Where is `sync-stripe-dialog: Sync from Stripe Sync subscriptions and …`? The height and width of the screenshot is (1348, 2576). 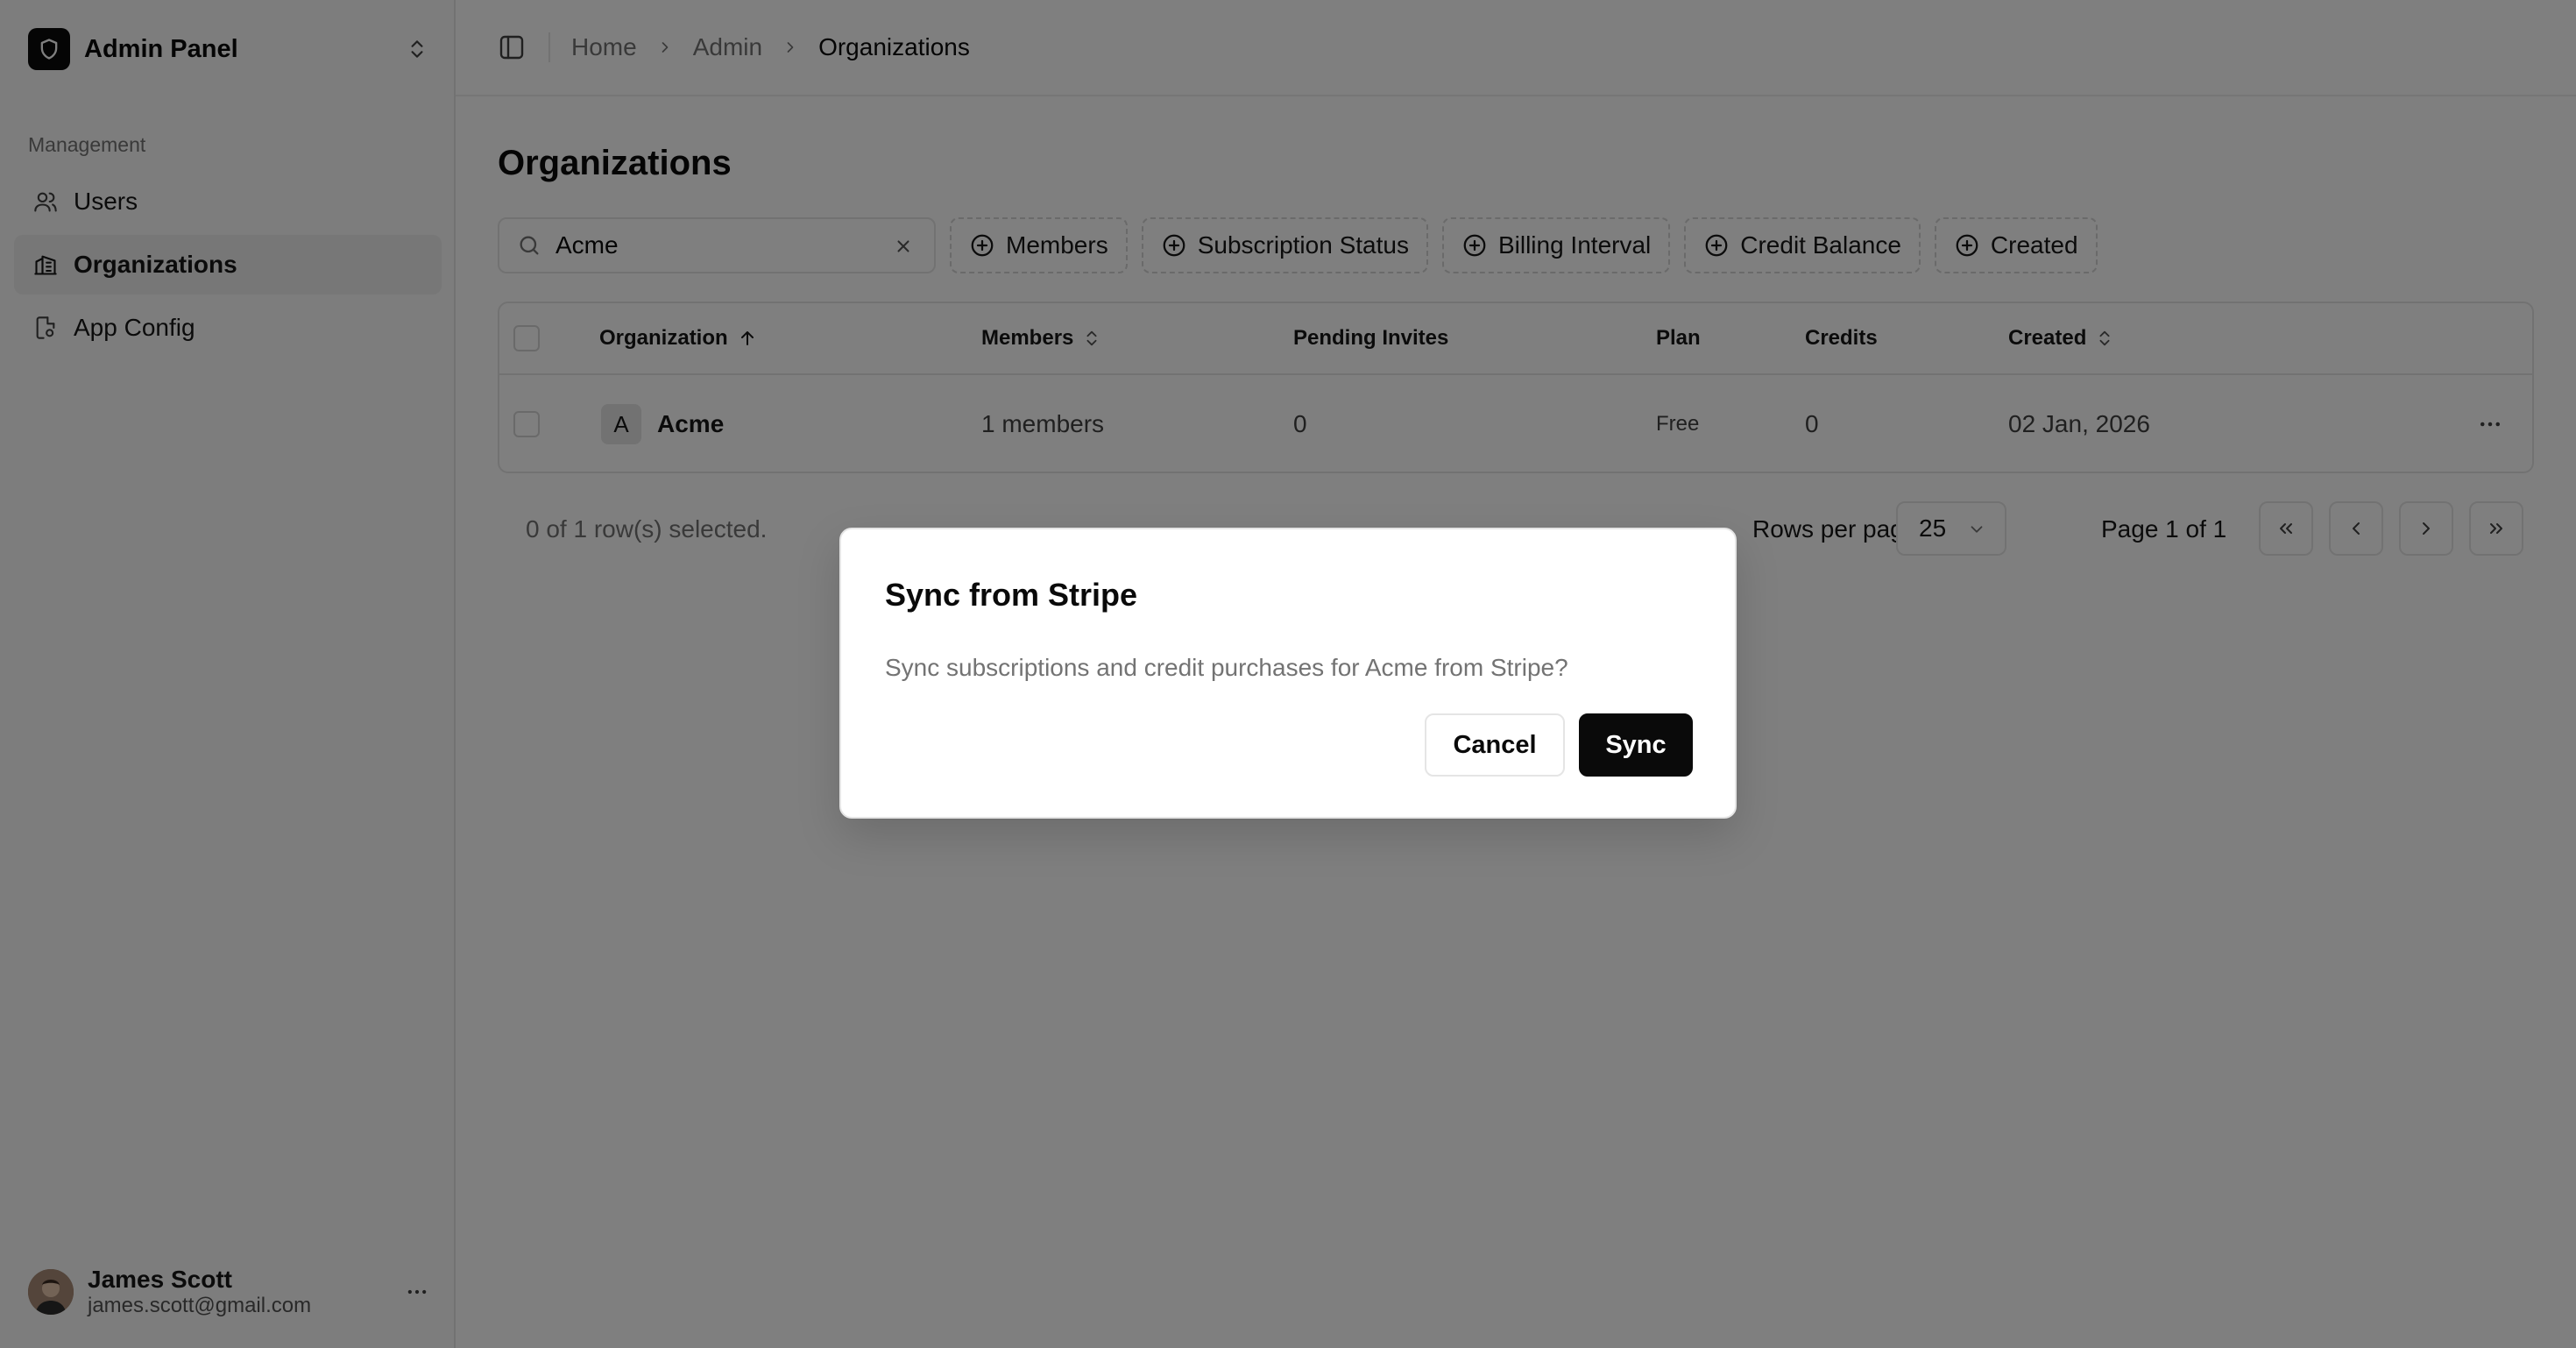
sync-stripe-dialog: Sync from Stripe Sync subscriptions and … is located at coordinates (1288, 673).